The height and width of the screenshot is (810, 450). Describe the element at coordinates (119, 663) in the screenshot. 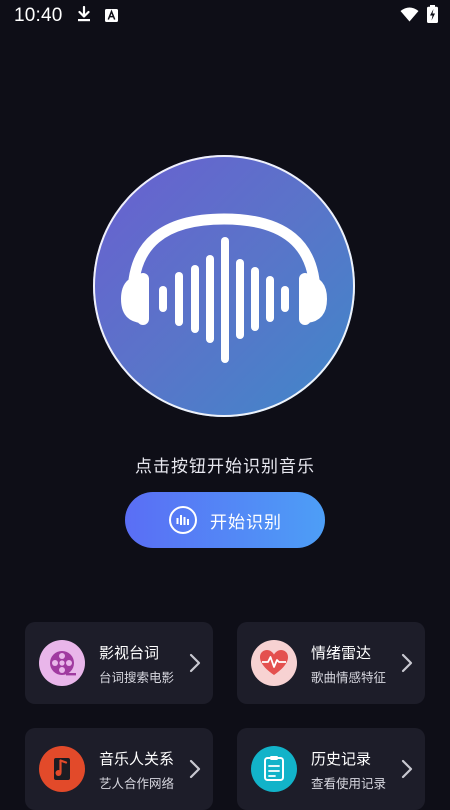

I see `card-movie-lines: 影视台词 台词搜索电影` at that location.